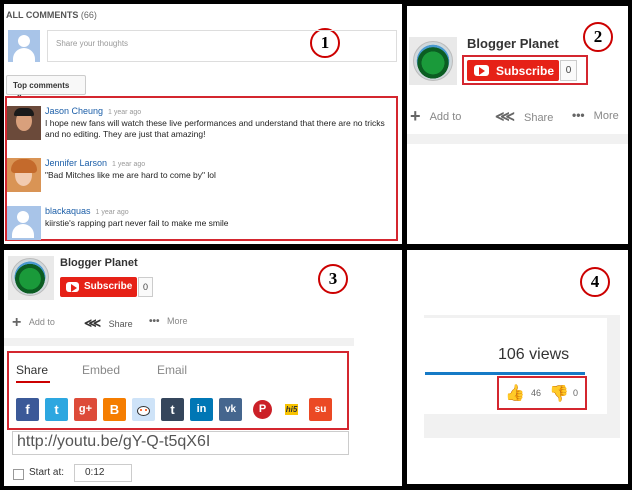  Describe the element at coordinates (534, 354) in the screenshot. I see `view-count: 106 views` at that location.